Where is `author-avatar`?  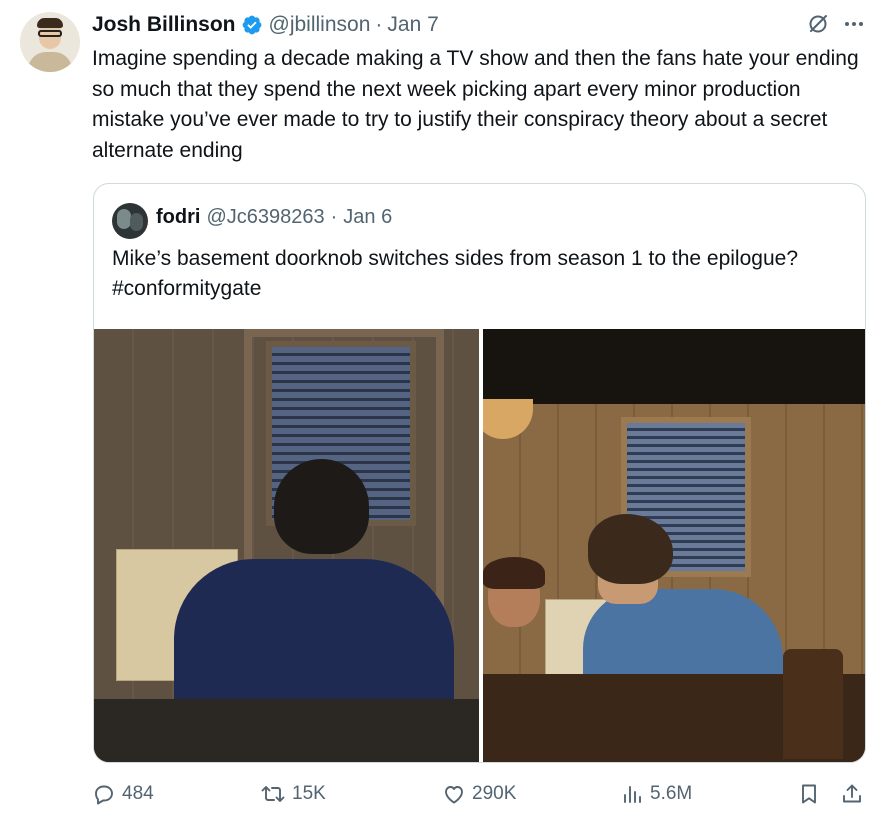
author-avatar is located at coordinates (50, 42).